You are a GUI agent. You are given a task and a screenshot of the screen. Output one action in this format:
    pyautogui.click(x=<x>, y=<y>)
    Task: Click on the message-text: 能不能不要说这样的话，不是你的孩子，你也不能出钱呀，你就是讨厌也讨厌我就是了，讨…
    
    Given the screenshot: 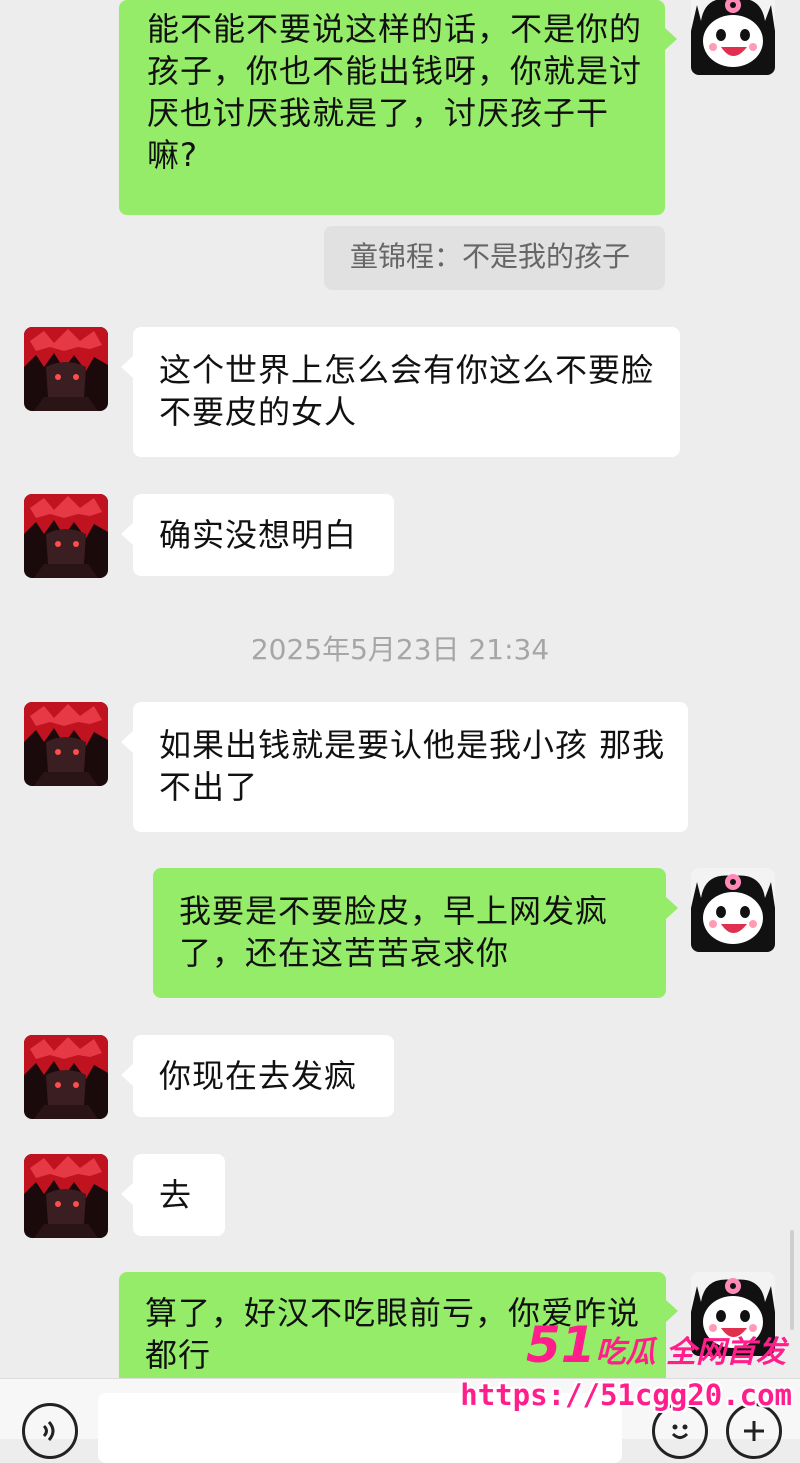 What is the action you would take?
    pyautogui.click(x=395, y=92)
    